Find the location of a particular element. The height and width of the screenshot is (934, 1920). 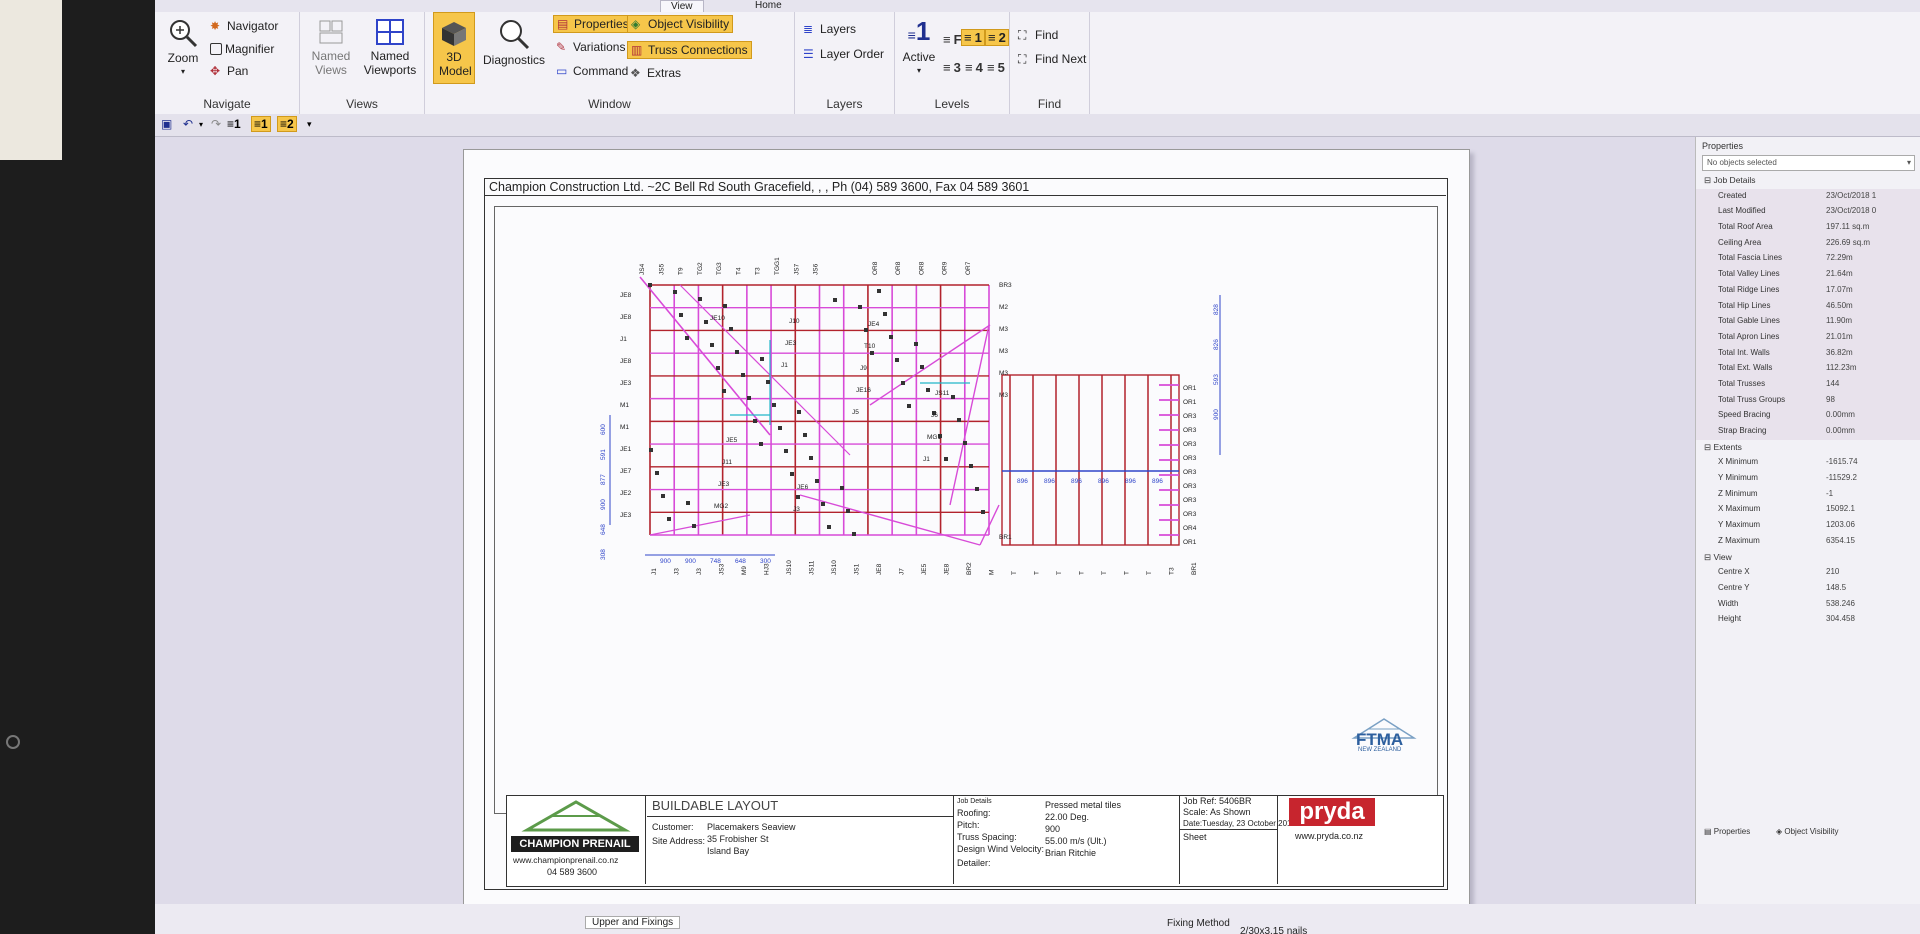

property-row: Total Roof Area 197.11 sq.m is located at coordinates (1808, 228).